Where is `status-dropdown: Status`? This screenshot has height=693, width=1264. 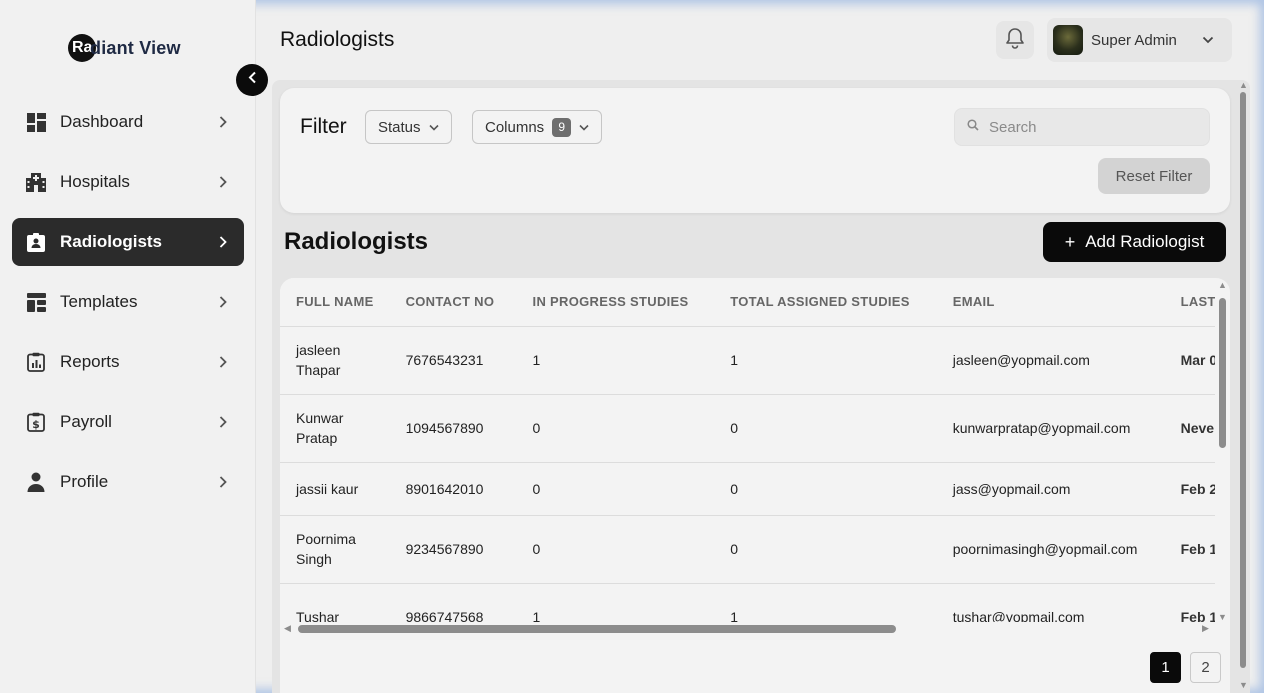 status-dropdown: Status is located at coordinates (408, 127).